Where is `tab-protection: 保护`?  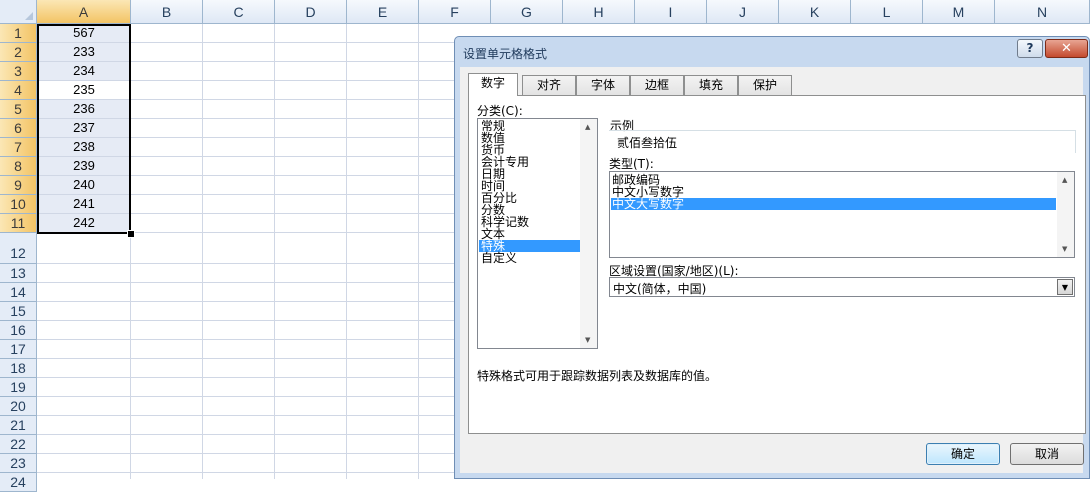
tab-protection: 保护 is located at coordinates (765, 85).